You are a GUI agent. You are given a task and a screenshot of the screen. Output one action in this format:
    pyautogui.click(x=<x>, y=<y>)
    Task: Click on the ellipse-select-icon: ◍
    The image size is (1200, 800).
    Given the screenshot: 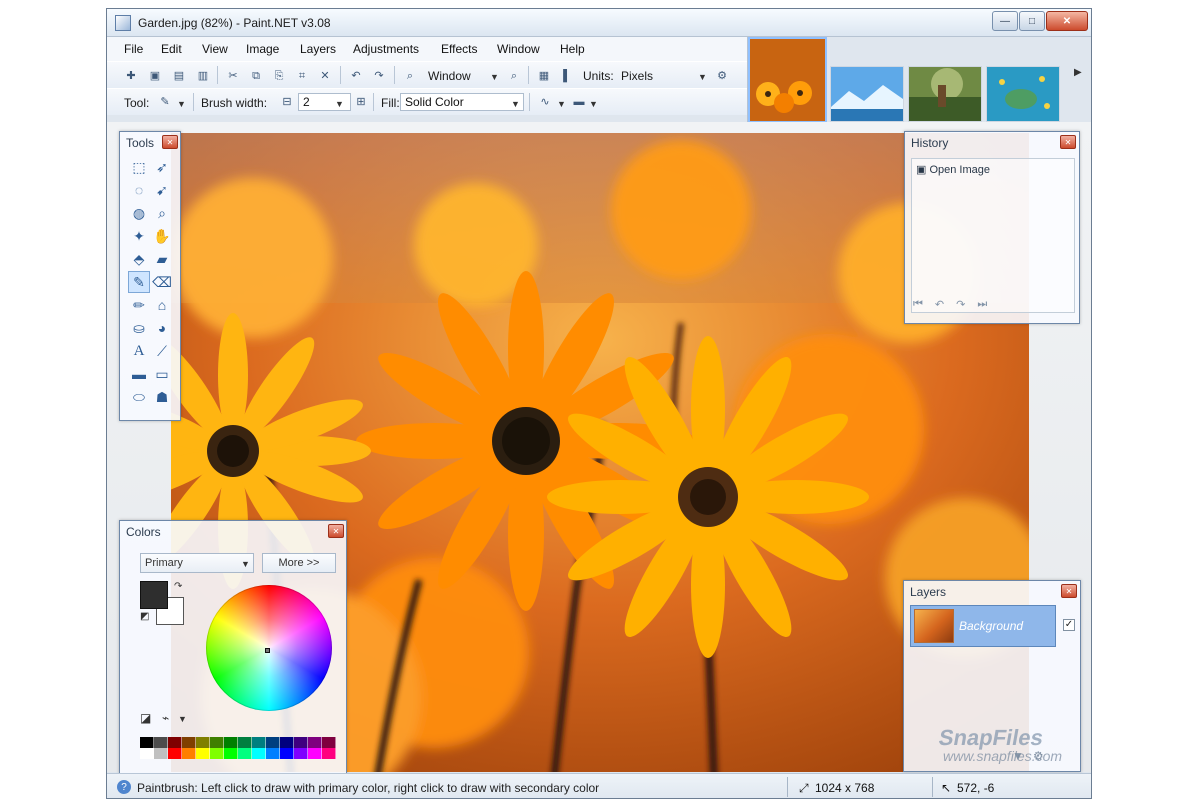 What is the action you would take?
    pyautogui.click(x=139, y=213)
    